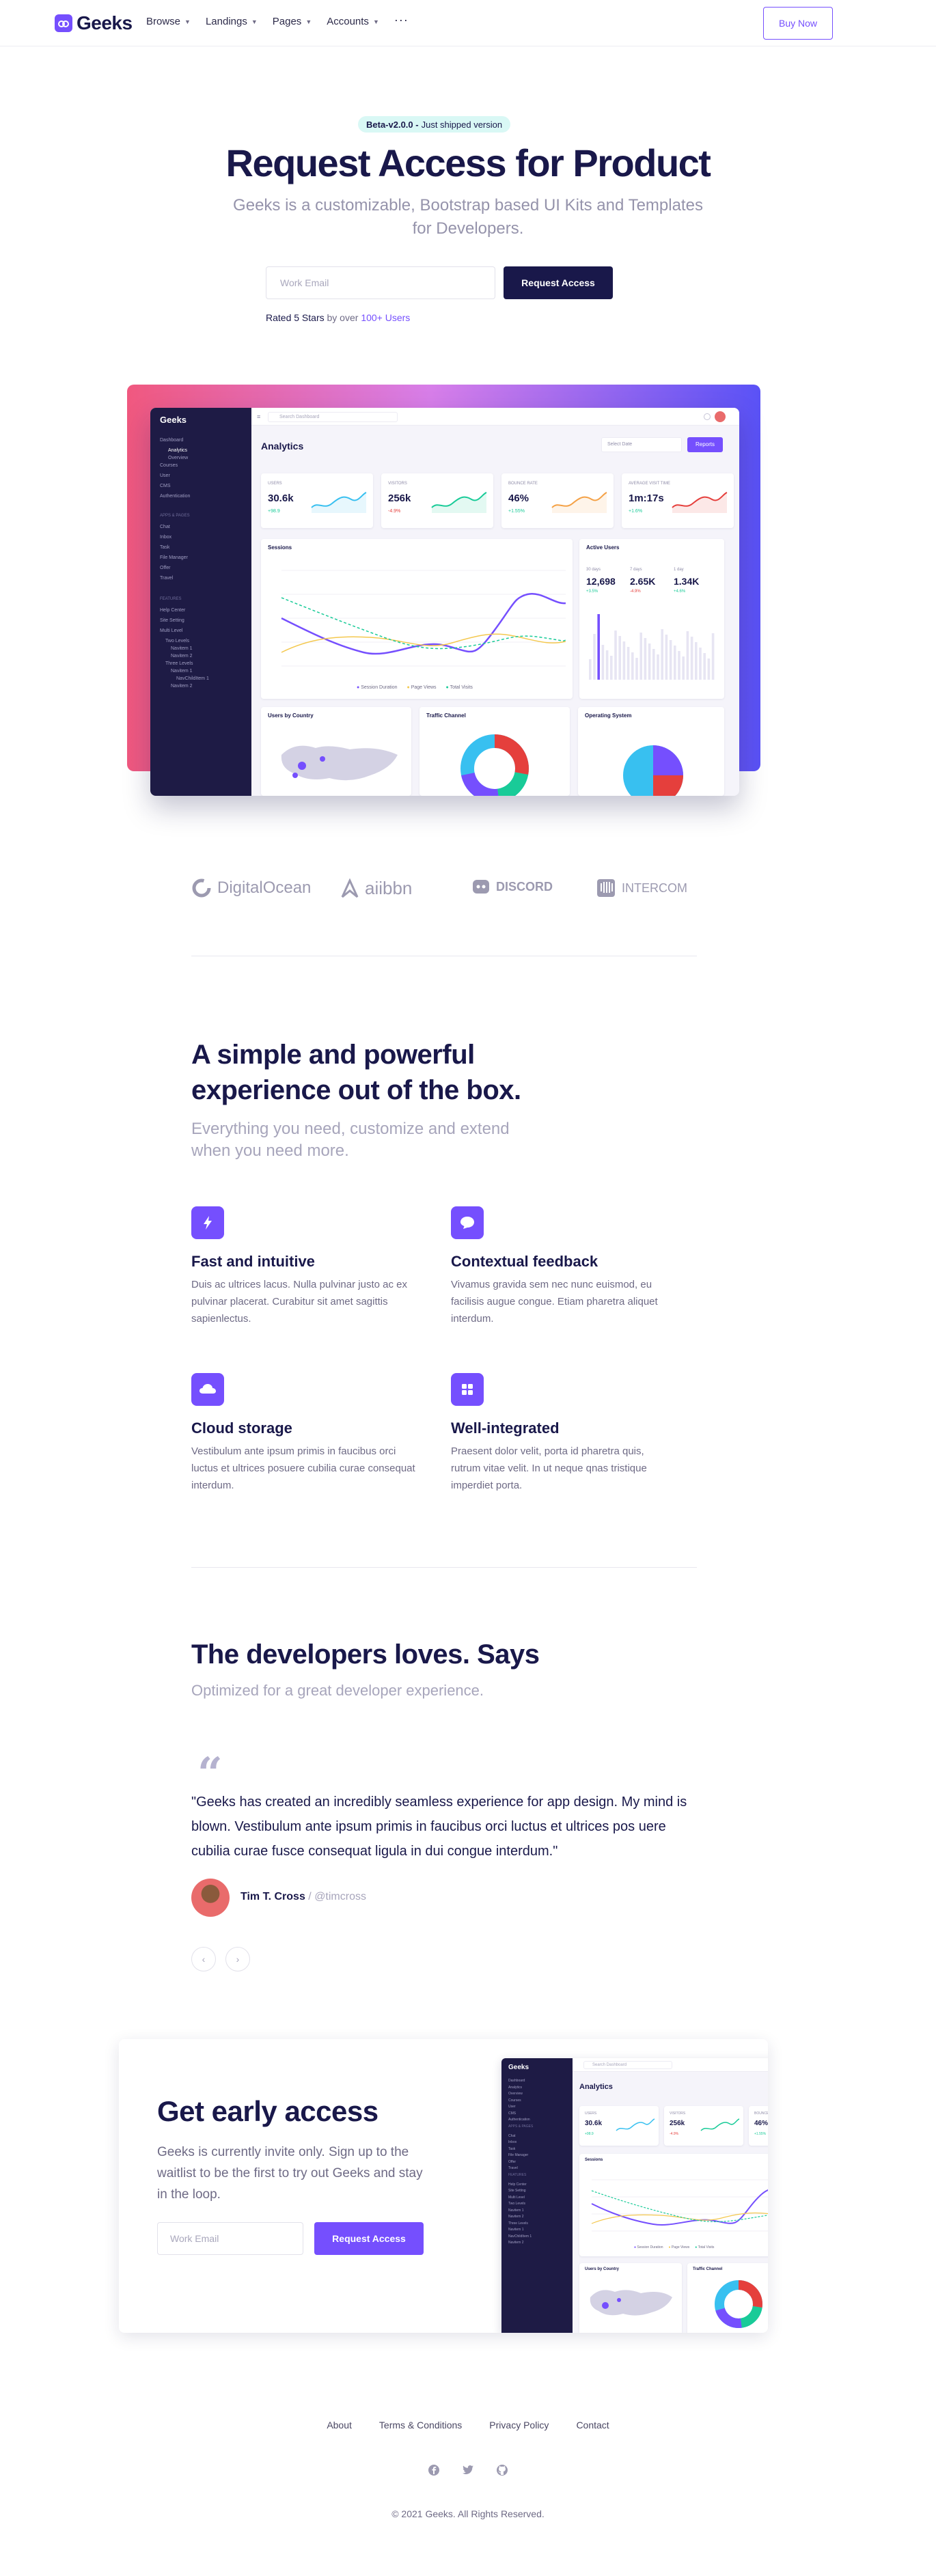 This screenshot has width=936, height=2576. I want to click on active-stat-change: -4.9%, so click(635, 592).